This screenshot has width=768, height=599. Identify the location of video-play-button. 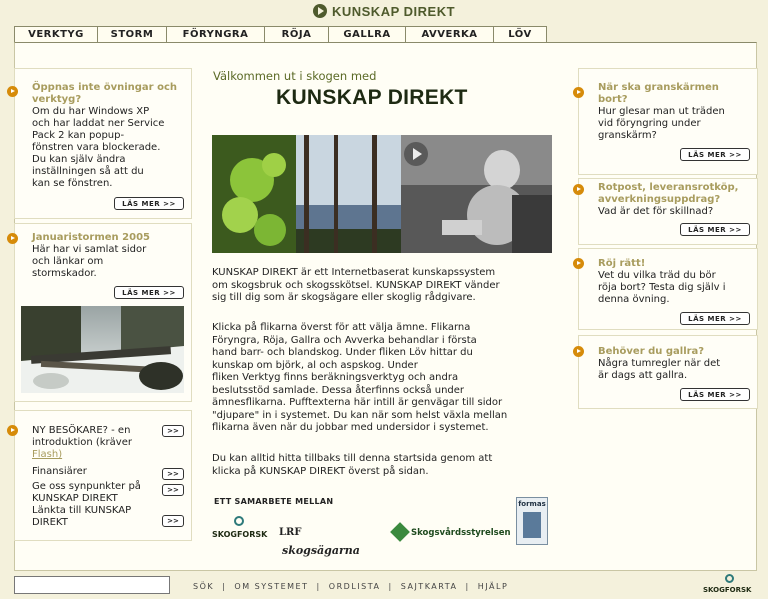
(416, 154).